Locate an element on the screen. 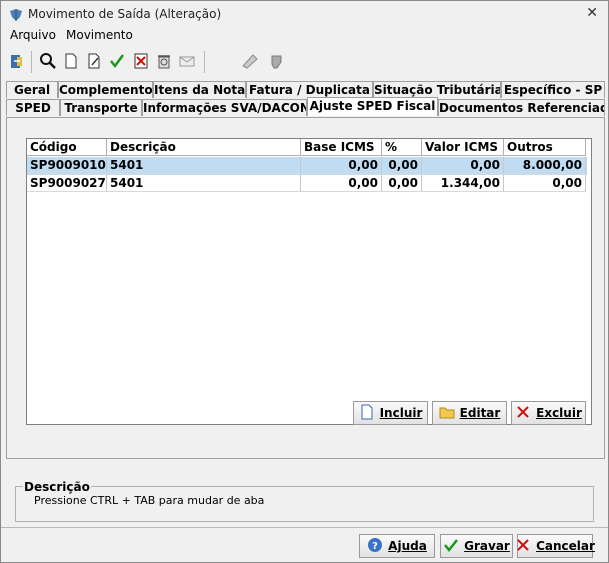  envelope-icon is located at coordinates (187, 61).